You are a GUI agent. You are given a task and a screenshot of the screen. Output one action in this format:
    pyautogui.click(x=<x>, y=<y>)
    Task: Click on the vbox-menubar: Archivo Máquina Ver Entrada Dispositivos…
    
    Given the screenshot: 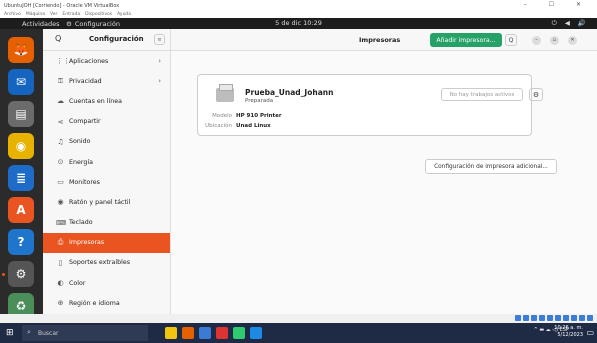 What is the action you would take?
    pyautogui.click(x=298, y=14)
    